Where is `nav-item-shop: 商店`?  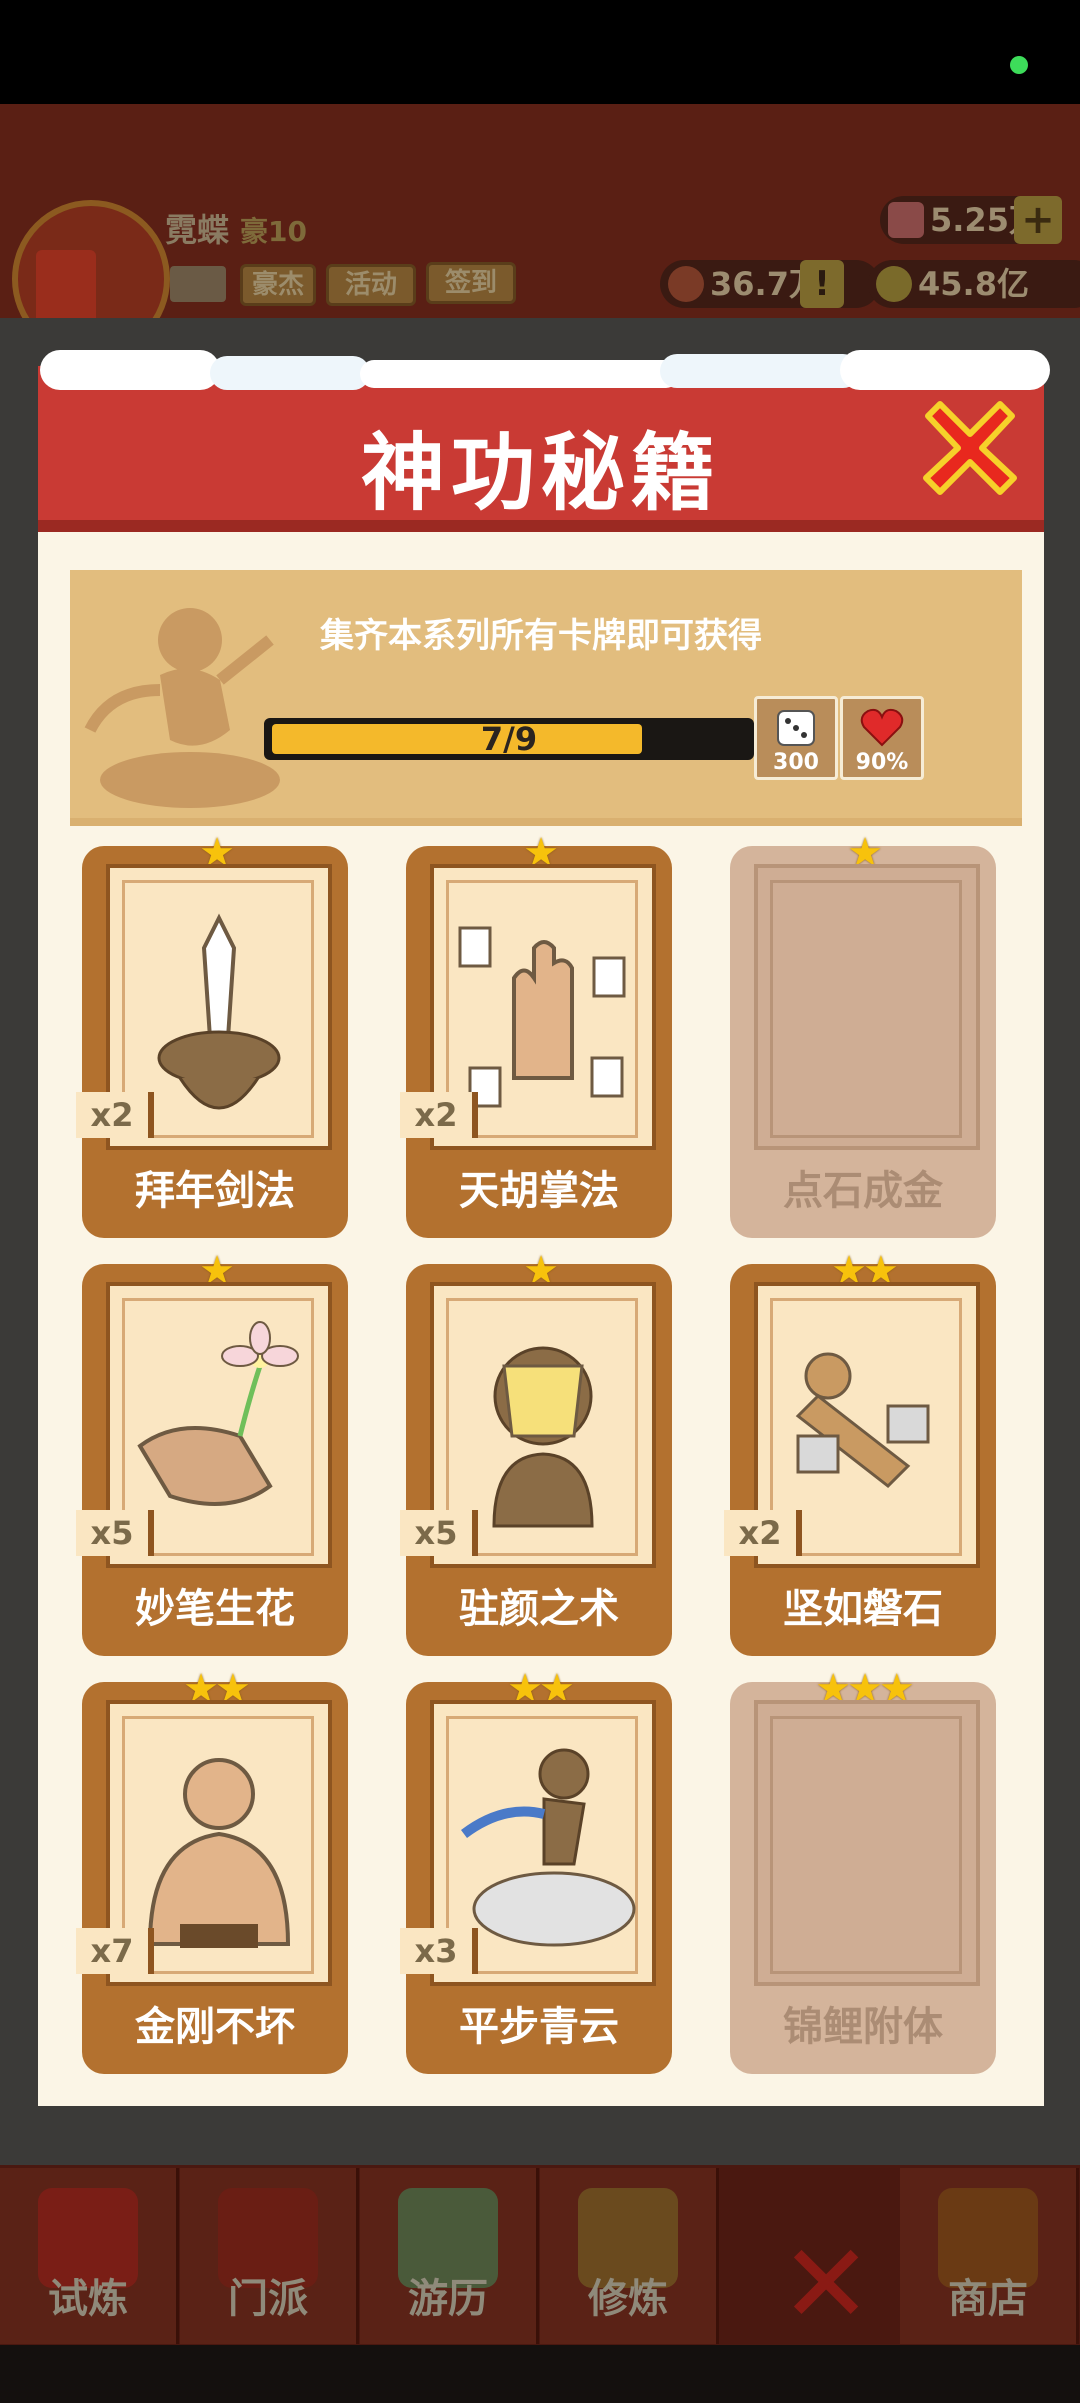 nav-item-shop: 商店 is located at coordinates (989, 2256).